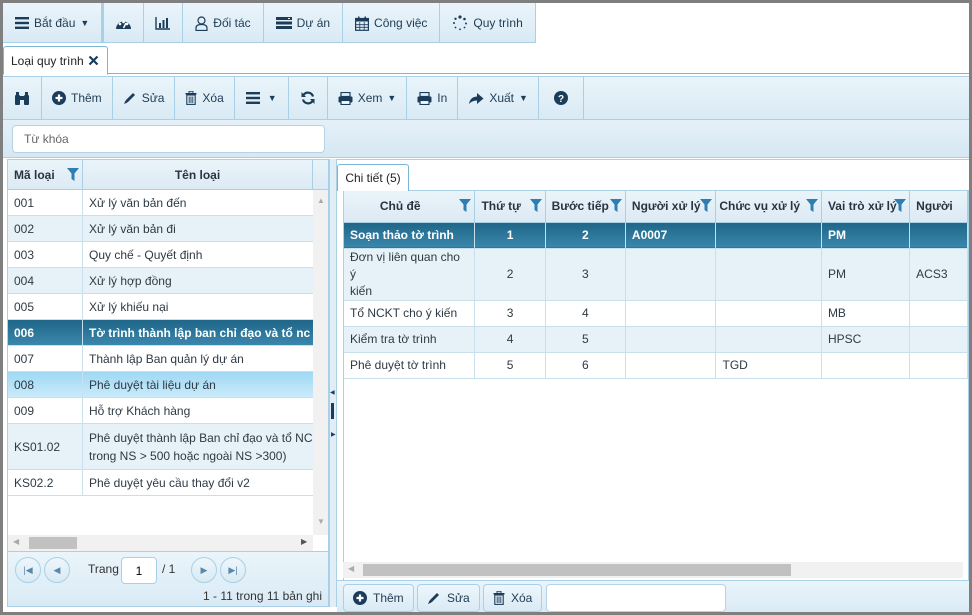 This screenshot has width=972, height=615. I want to click on panel-splitter: ◀ ▶, so click(333, 383).